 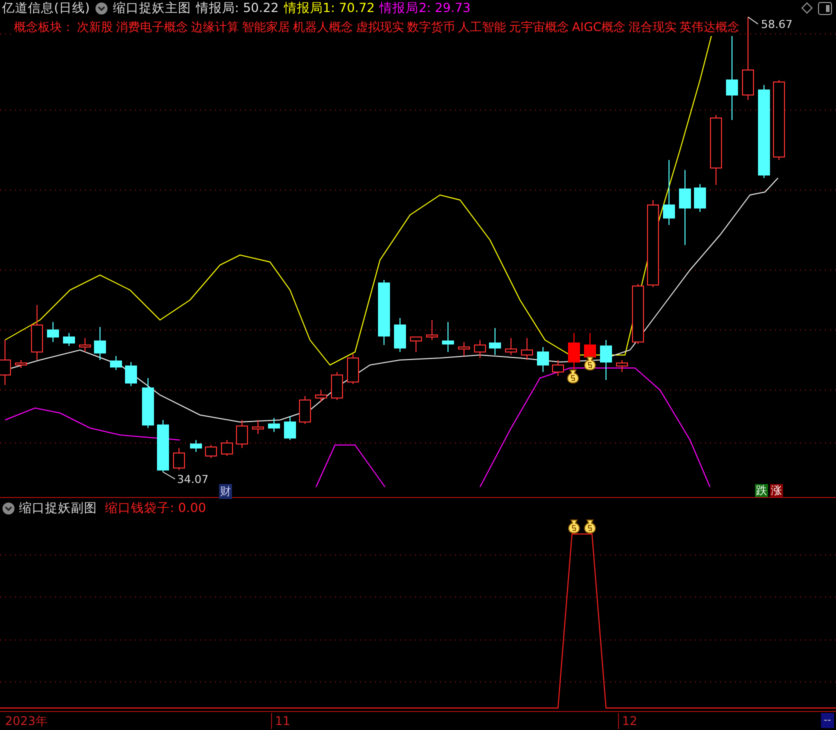 What do you see at coordinates (599, 27) in the screenshot?
I see `concept-tag: AIGC概念` at bounding box center [599, 27].